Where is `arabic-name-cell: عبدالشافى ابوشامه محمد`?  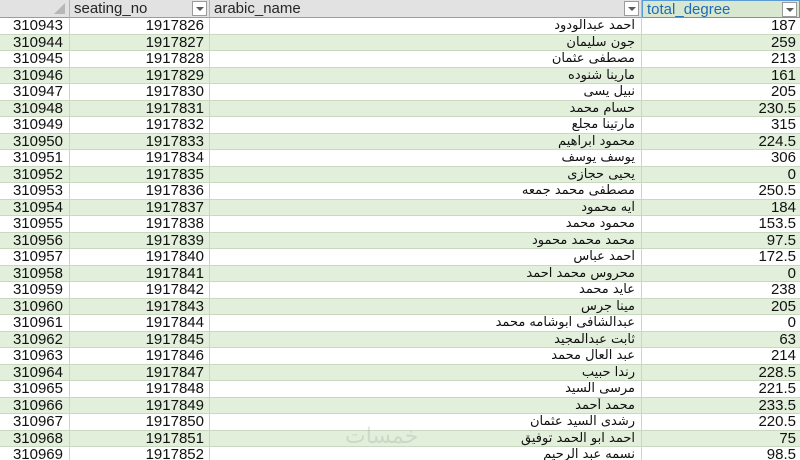
arabic-name-cell: عبدالشافى ابوشامه محمد is located at coordinates (426, 323).